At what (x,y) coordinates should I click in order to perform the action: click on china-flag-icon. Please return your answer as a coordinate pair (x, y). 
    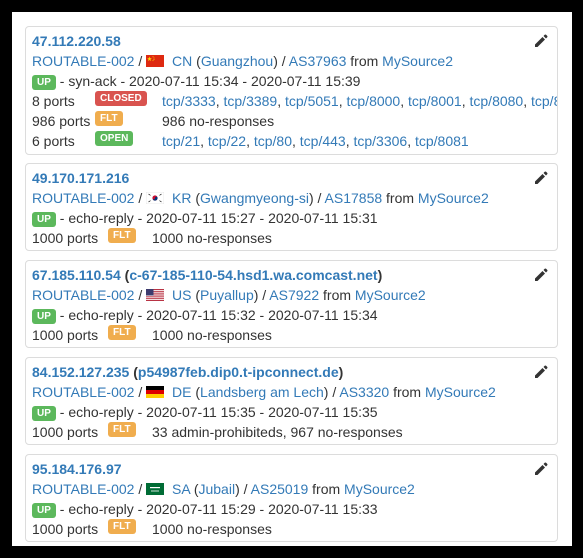
    Looking at the image, I should click on (155, 61).